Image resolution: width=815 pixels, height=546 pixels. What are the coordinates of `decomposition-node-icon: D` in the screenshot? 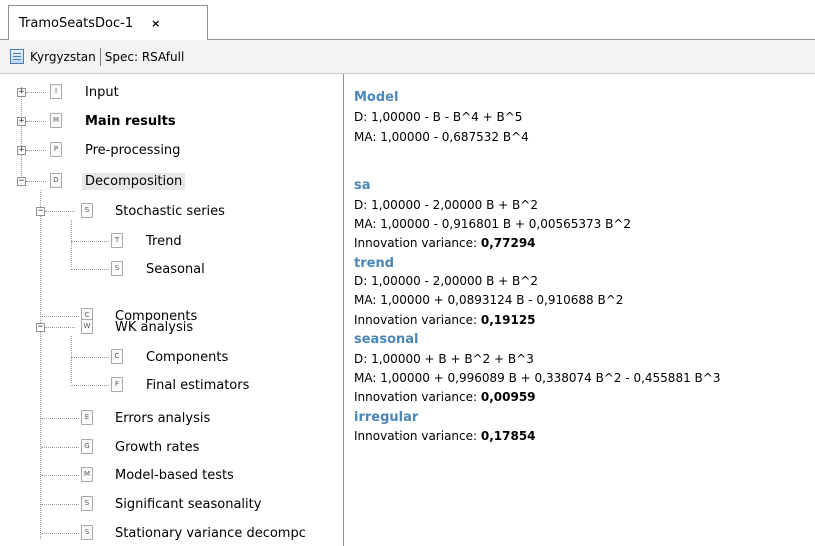 It's located at (56, 180).